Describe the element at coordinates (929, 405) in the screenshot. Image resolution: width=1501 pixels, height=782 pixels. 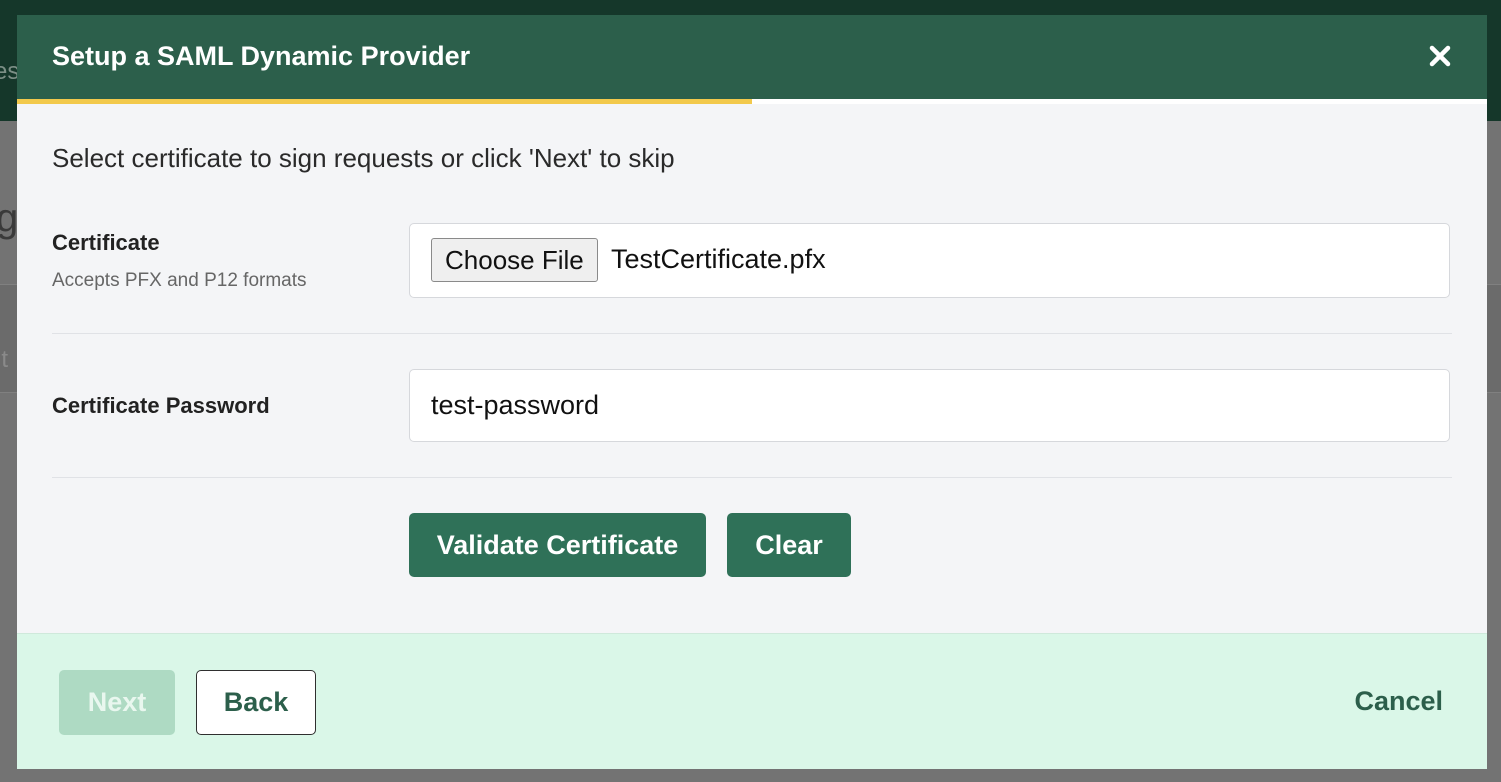
I see `certificate-password-input: test-password` at that location.